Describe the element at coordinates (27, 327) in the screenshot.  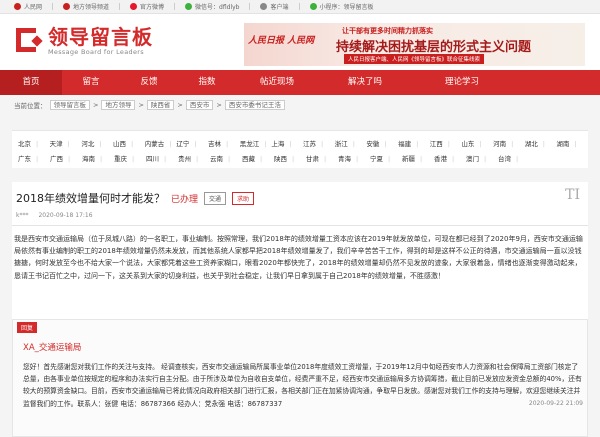
I see `reply-tag: 回复` at that location.